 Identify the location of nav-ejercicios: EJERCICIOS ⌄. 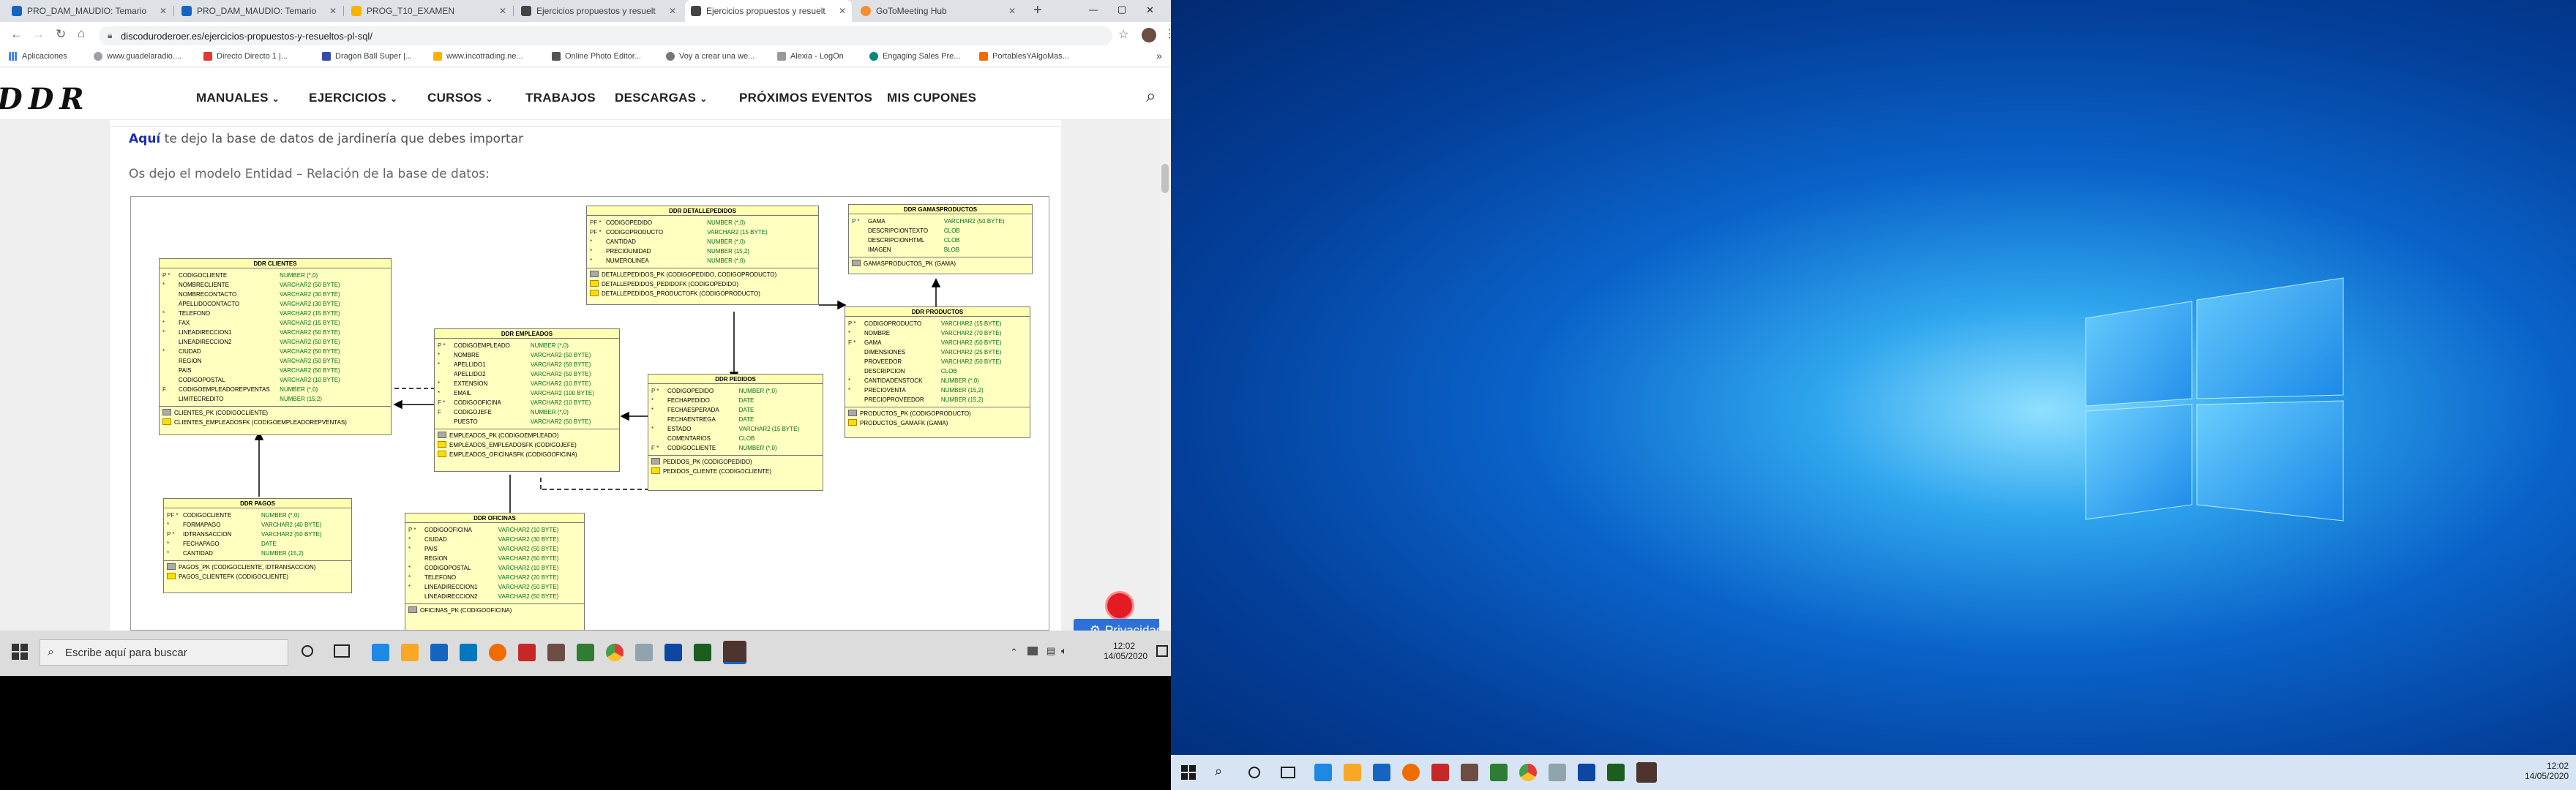
(353, 98).